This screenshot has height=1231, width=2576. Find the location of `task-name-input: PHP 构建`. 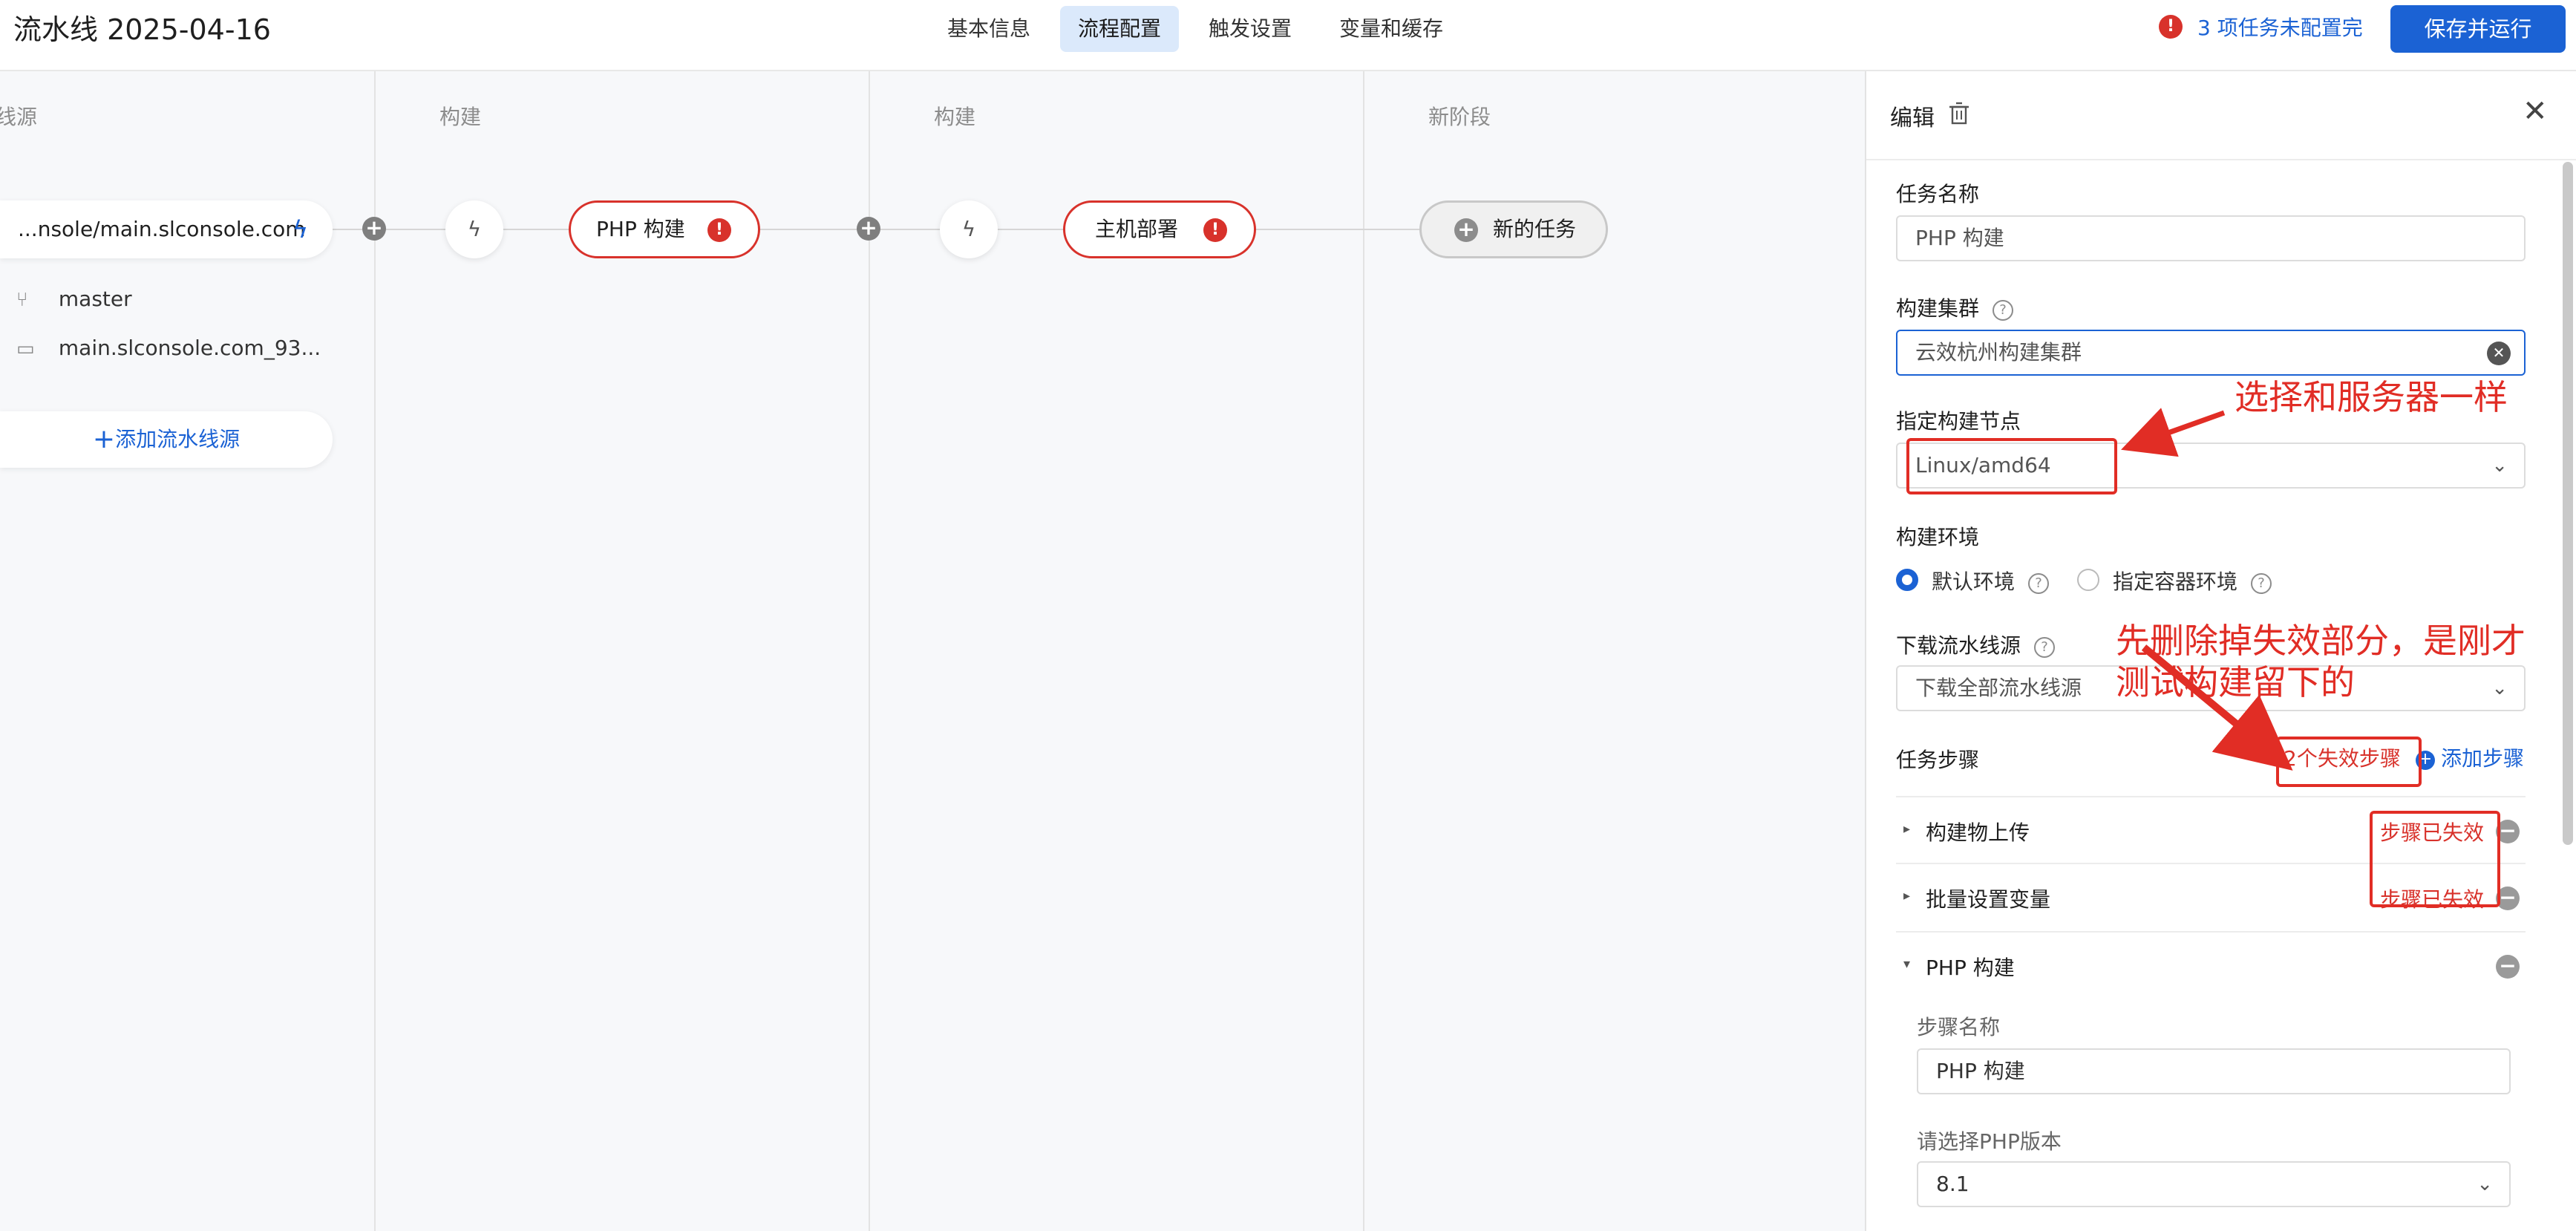

task-name-input: PHP 构建 is located at coordinates (2211, 238).